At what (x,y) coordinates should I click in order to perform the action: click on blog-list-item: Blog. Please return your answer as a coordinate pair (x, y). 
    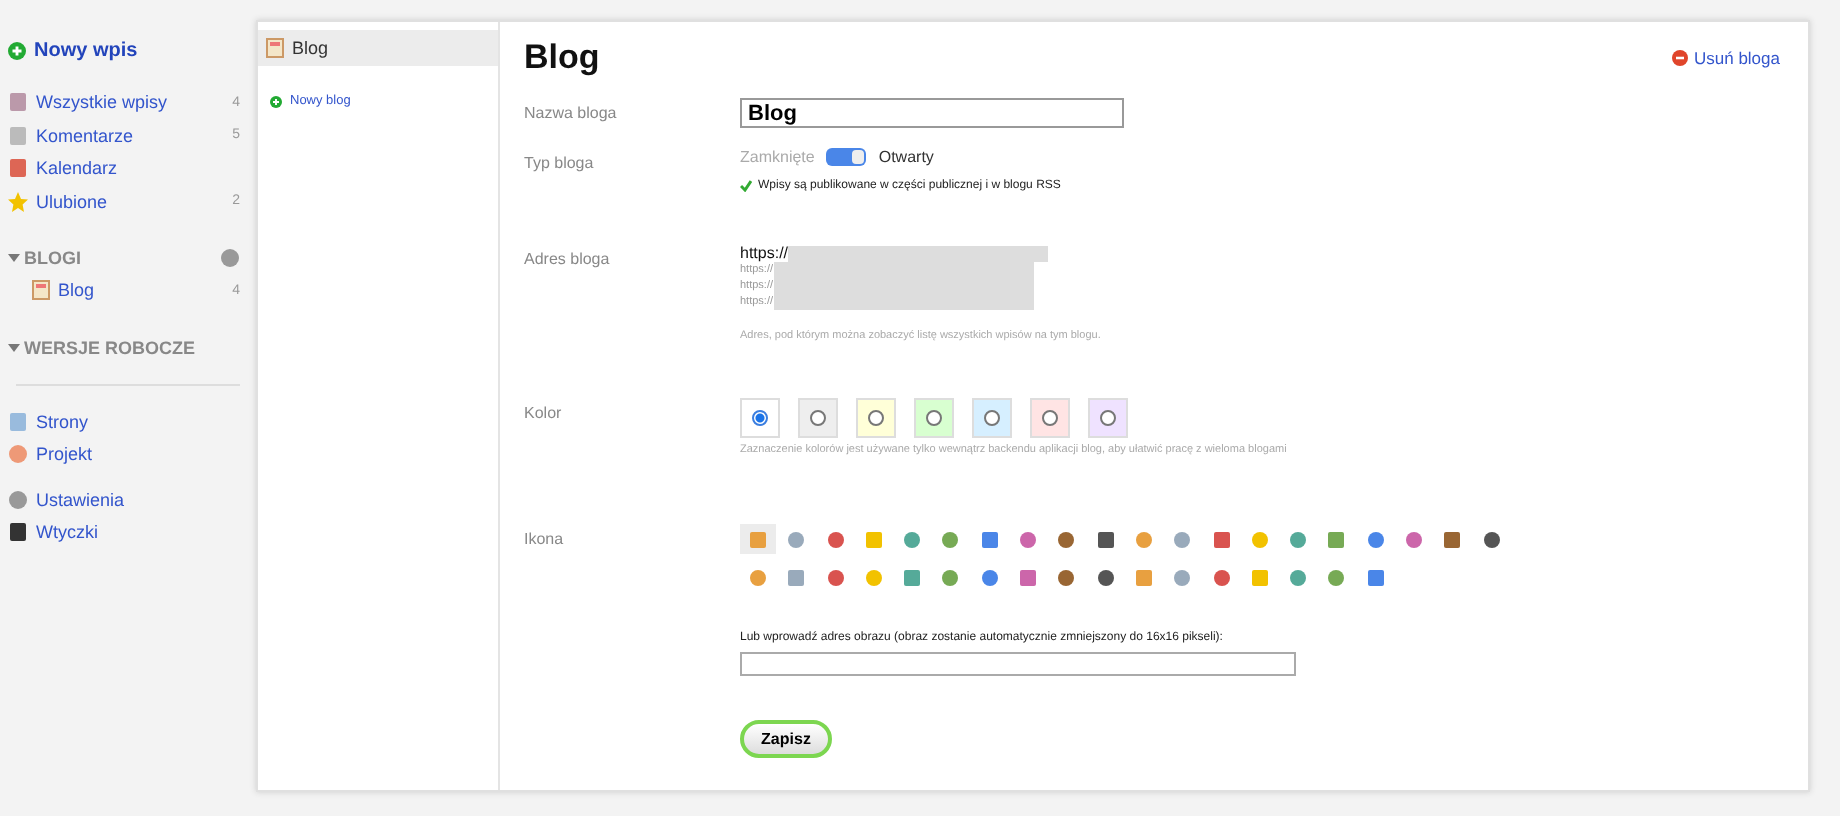
    Looking at the image, I should click on (378, 48).